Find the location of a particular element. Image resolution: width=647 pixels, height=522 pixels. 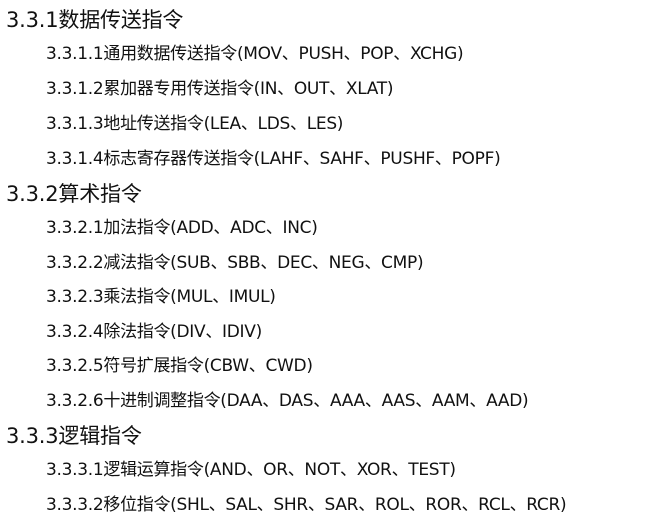

list-item: 3.3.2.1加法指令(ADD、ADC、INC) is located at coordinates (182, 228).